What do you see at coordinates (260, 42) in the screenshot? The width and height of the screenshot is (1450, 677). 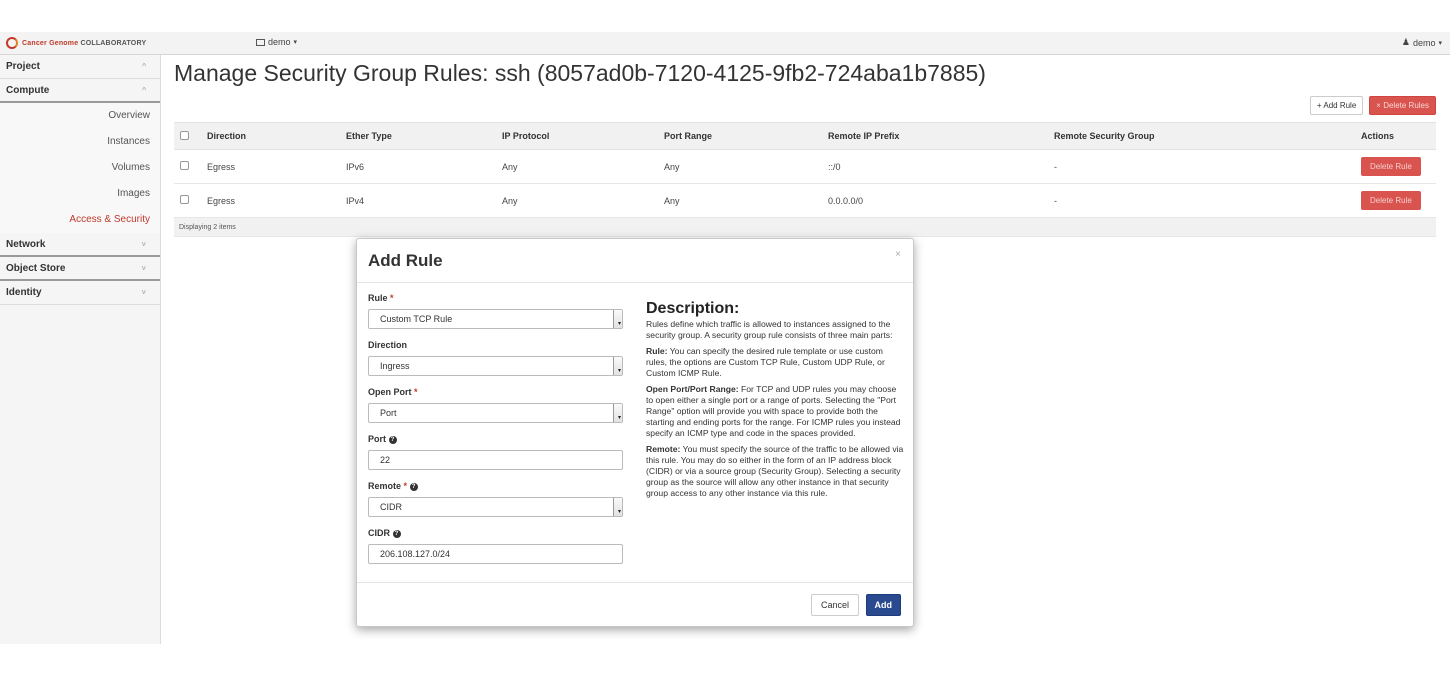 I see `project-icon` at bounding box center [260, 42].